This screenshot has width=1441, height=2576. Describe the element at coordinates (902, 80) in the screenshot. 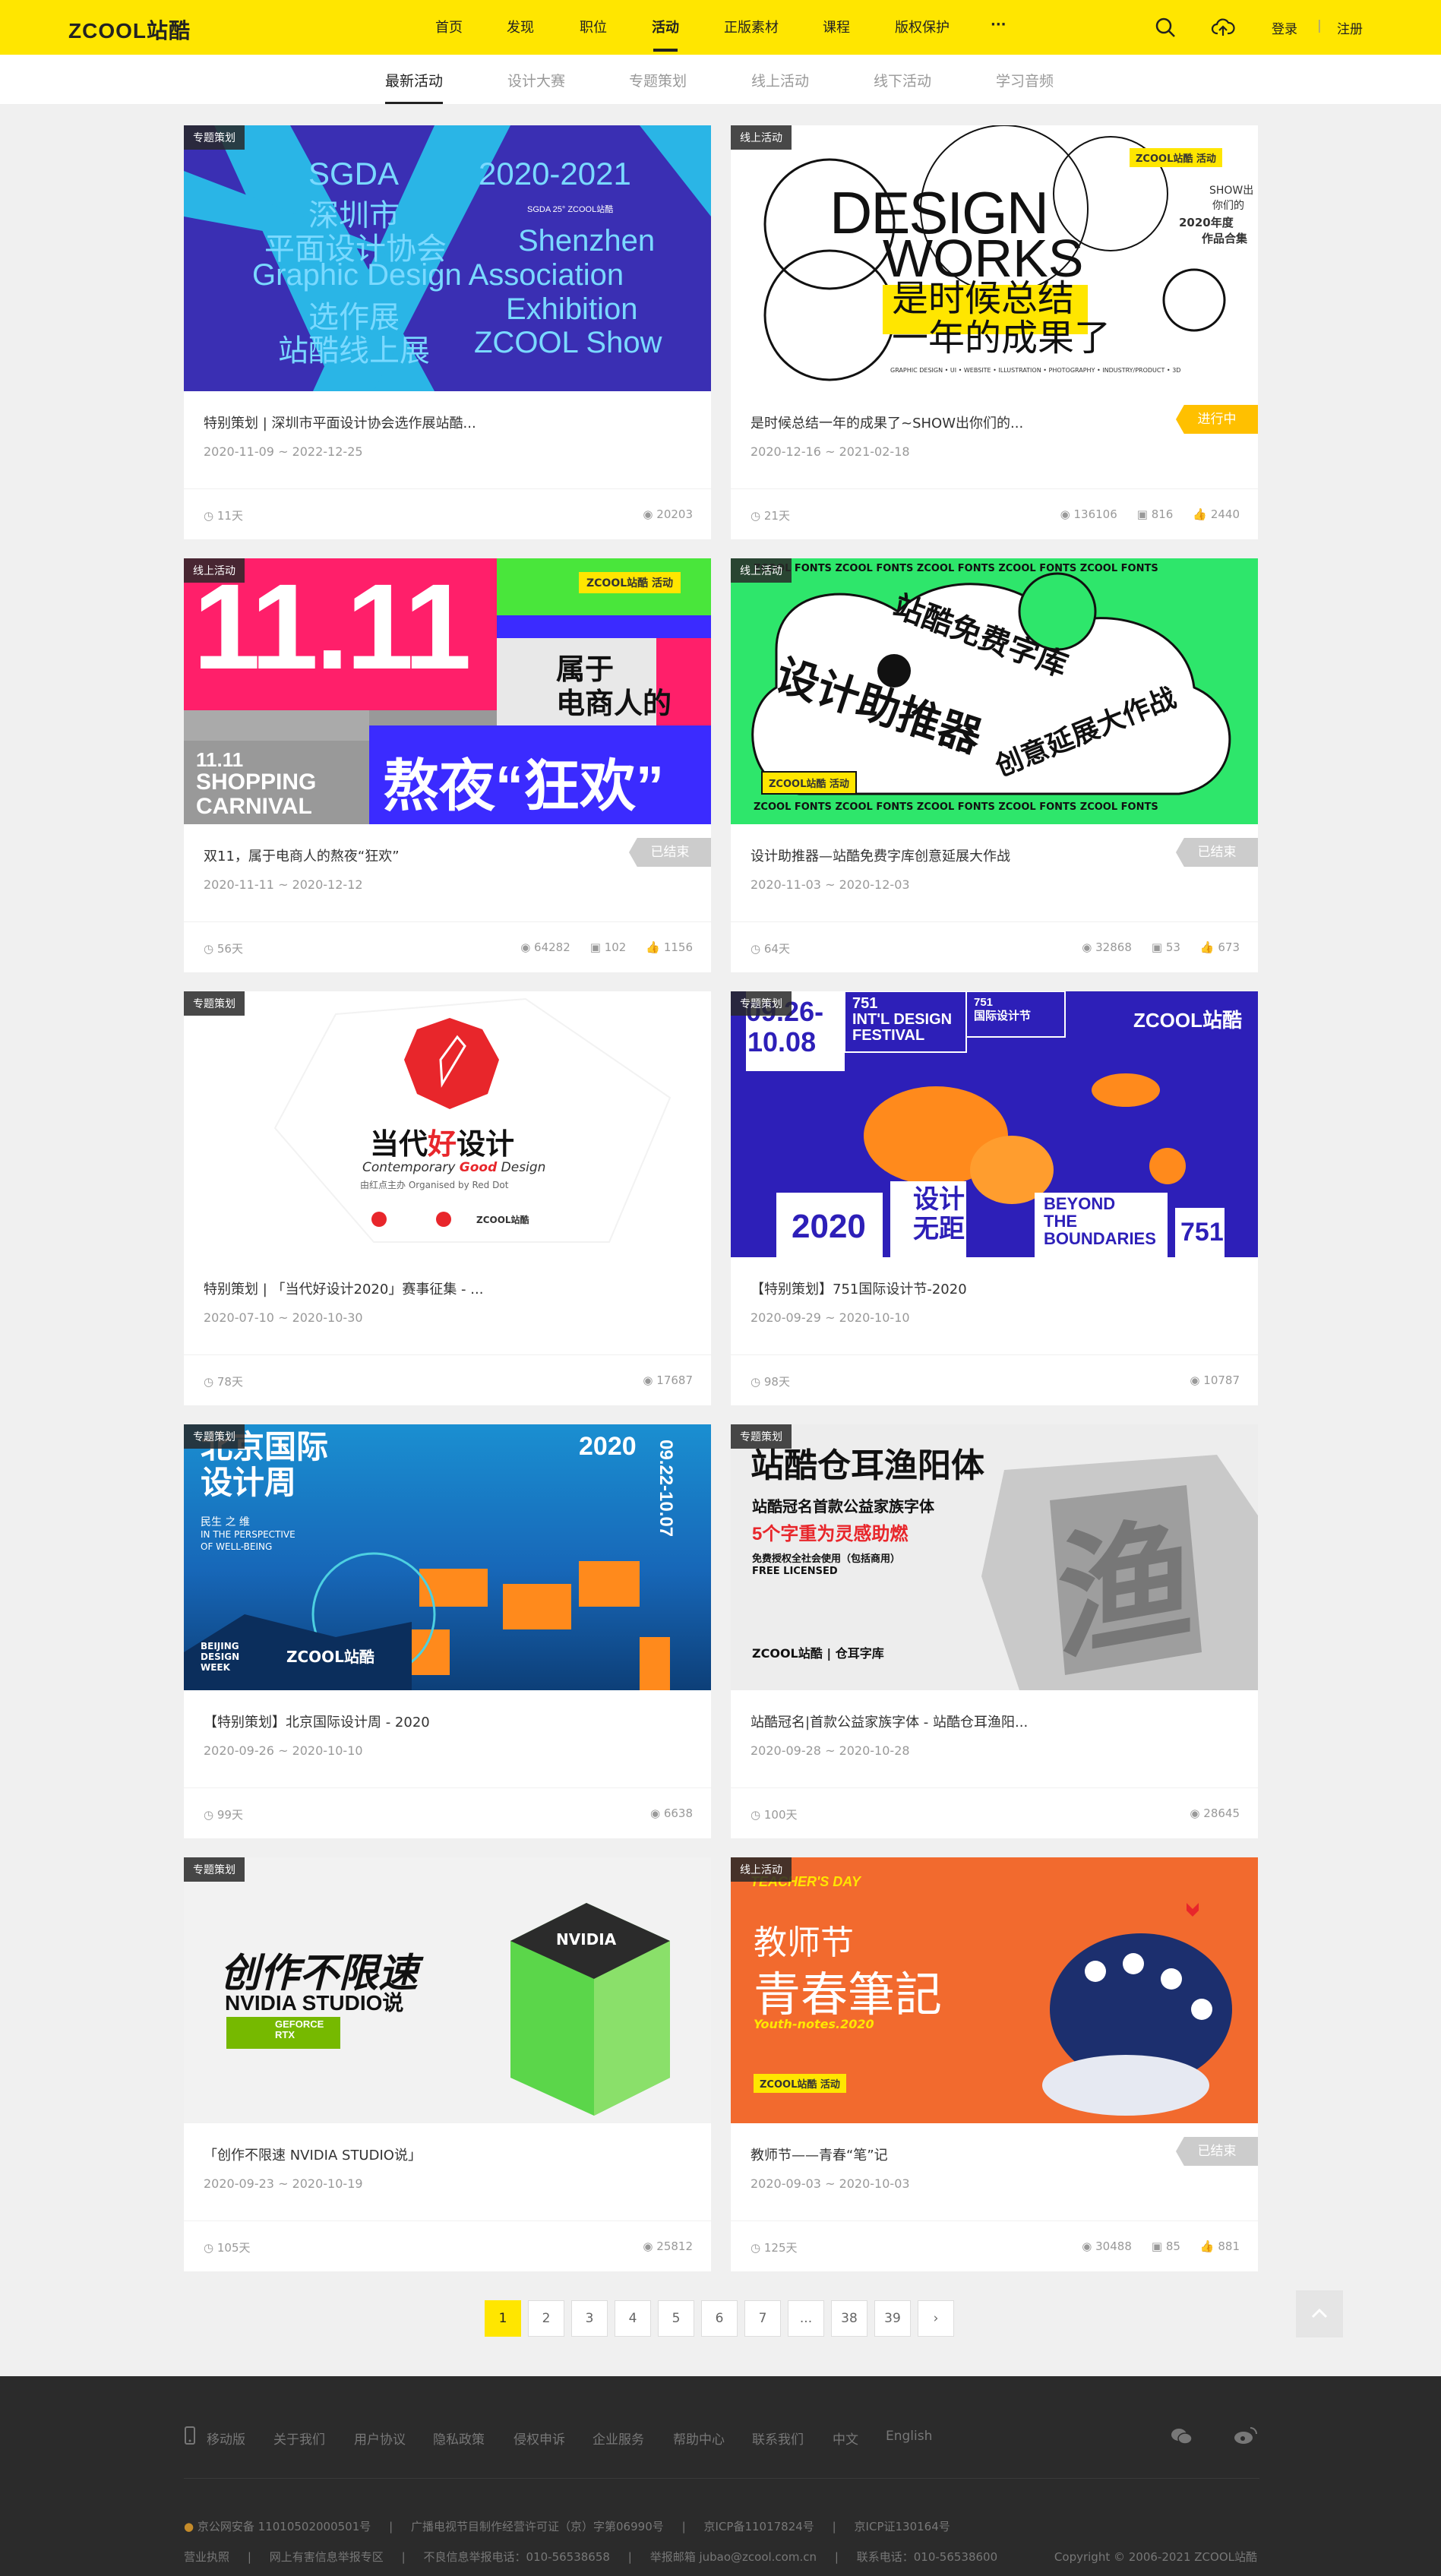

I see `tab-offline: 线下活动` at that location.